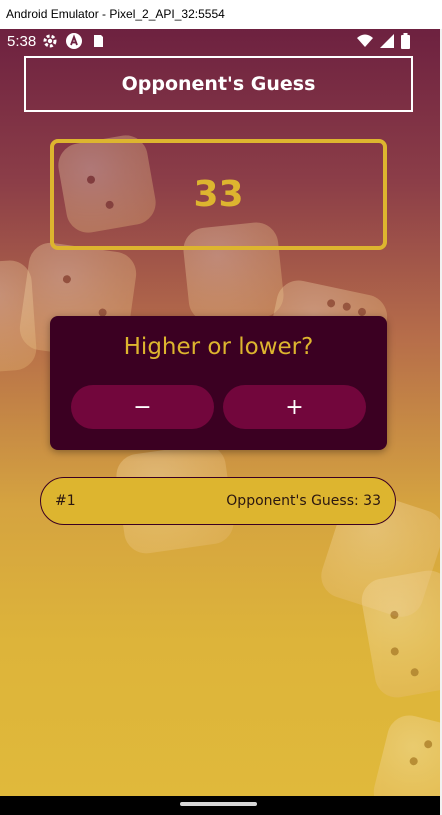 This screenshot has height=815, width=442. I want to click on a-circle-icon, so click(74, 41).